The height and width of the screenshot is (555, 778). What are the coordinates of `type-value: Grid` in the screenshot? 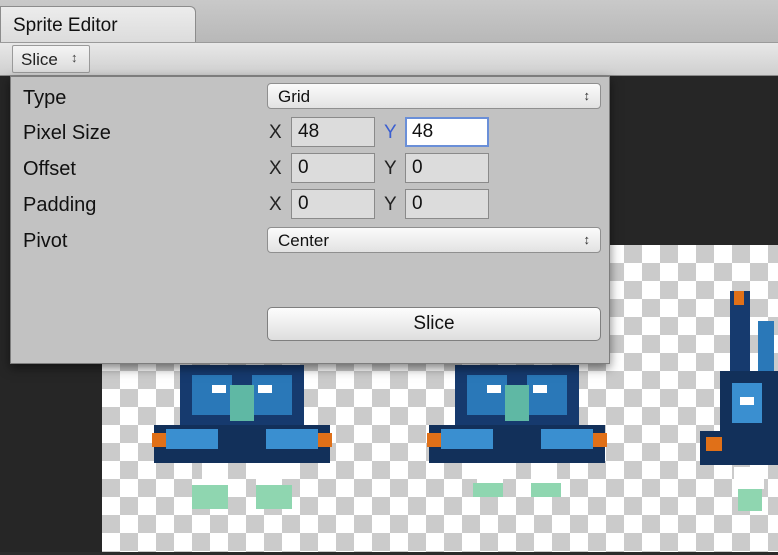 It's located at (294, 96).